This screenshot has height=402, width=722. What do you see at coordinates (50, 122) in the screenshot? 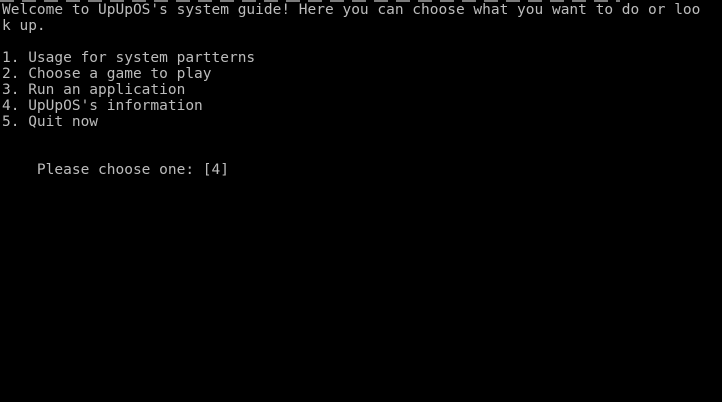
I see `menu-option-quit: 5. Quit now` at bounding box center [50, 122].